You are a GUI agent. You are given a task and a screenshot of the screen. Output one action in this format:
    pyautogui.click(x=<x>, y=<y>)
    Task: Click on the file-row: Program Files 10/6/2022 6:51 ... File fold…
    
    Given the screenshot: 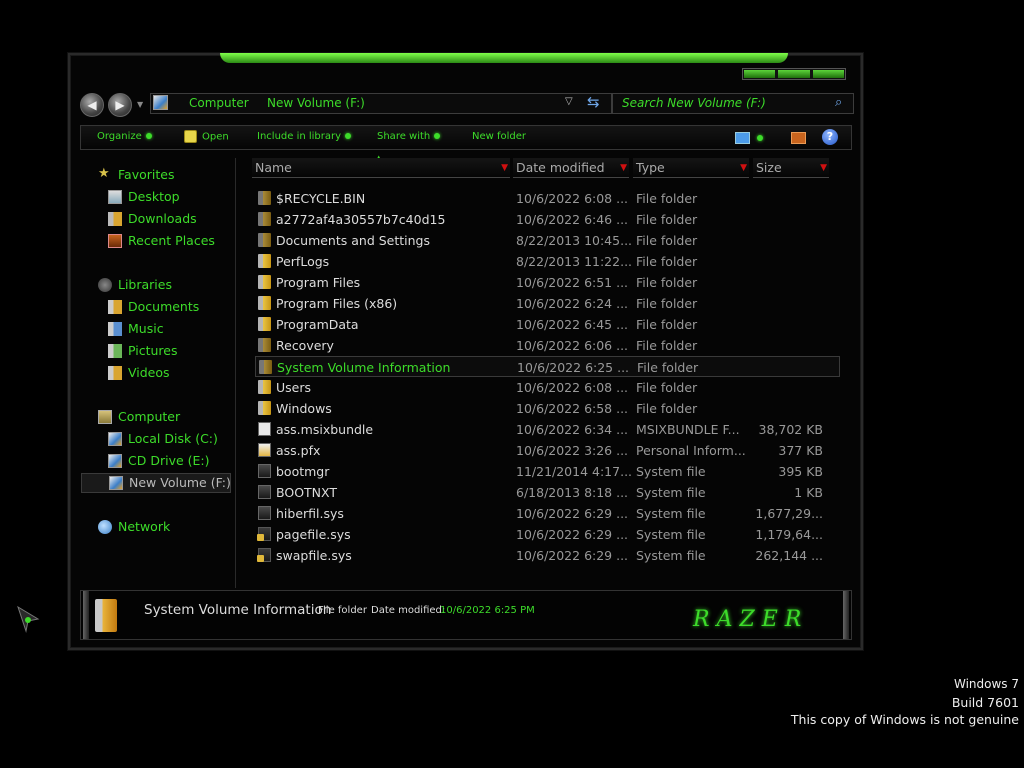 What is the action you would take?
    pyautogui.click(x=547, y=282)
    